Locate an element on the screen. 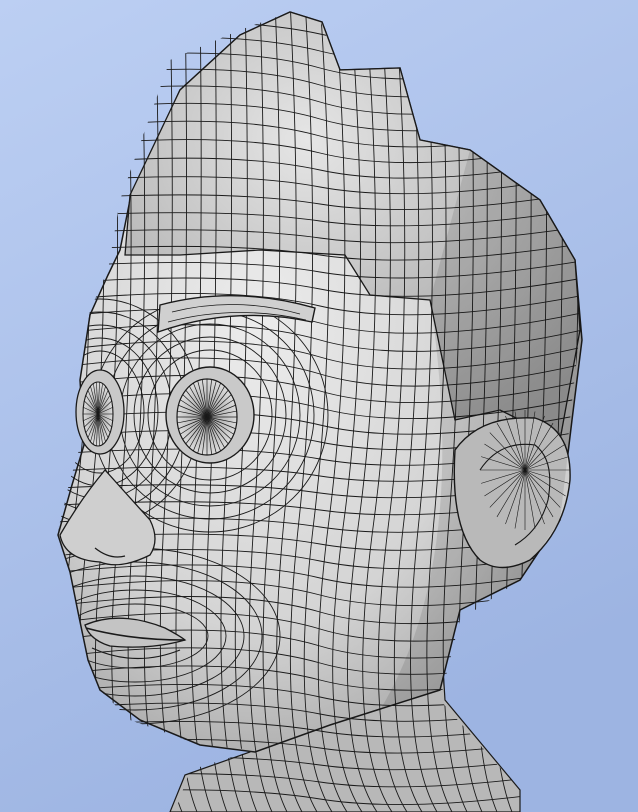  eye-left is located at coordinates (100, 412).